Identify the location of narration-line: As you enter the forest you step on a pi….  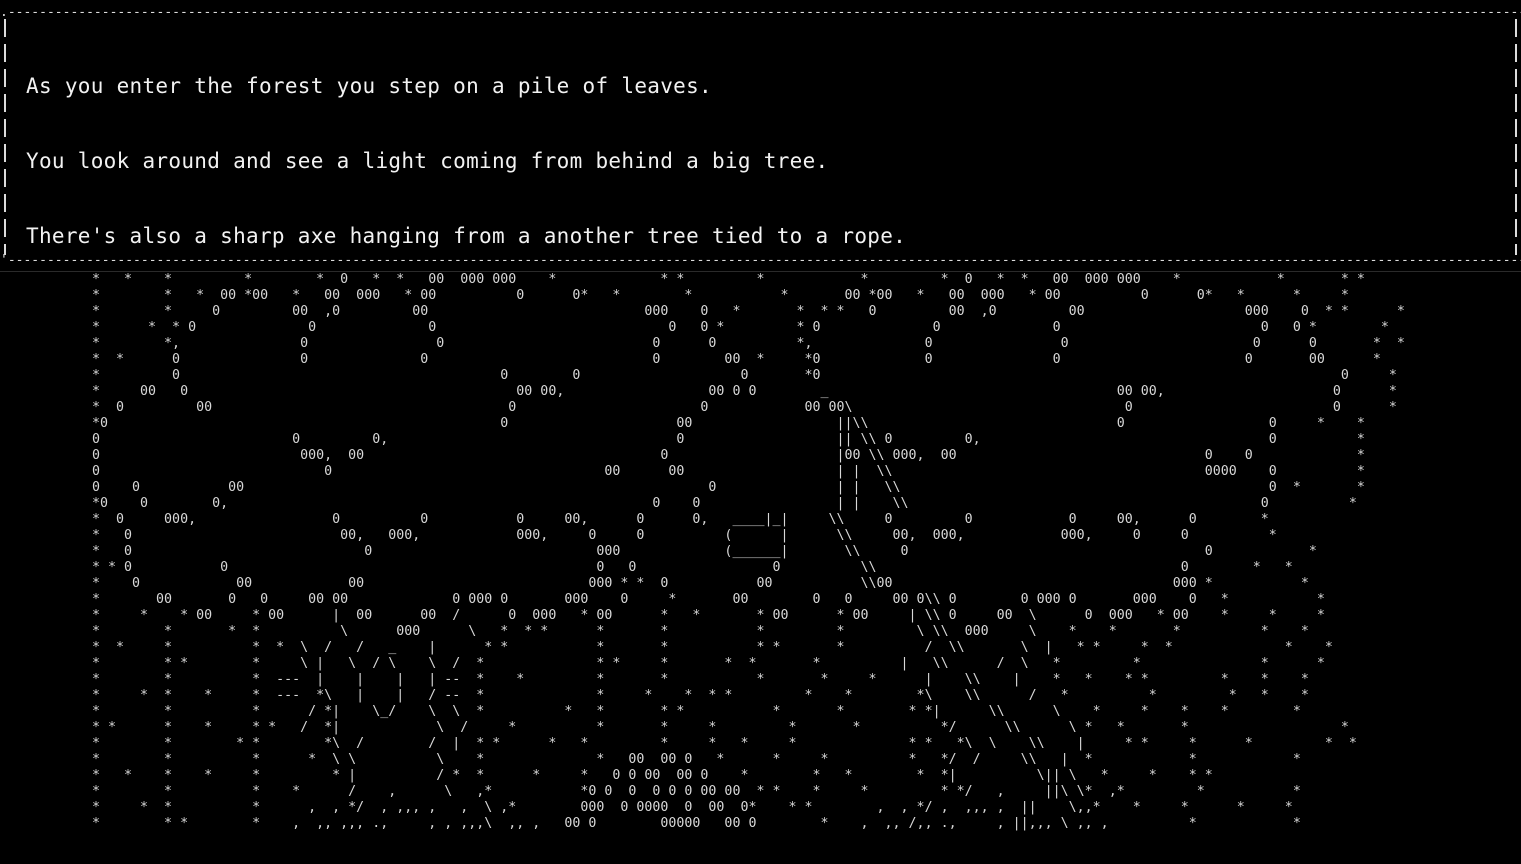
(369, 86).